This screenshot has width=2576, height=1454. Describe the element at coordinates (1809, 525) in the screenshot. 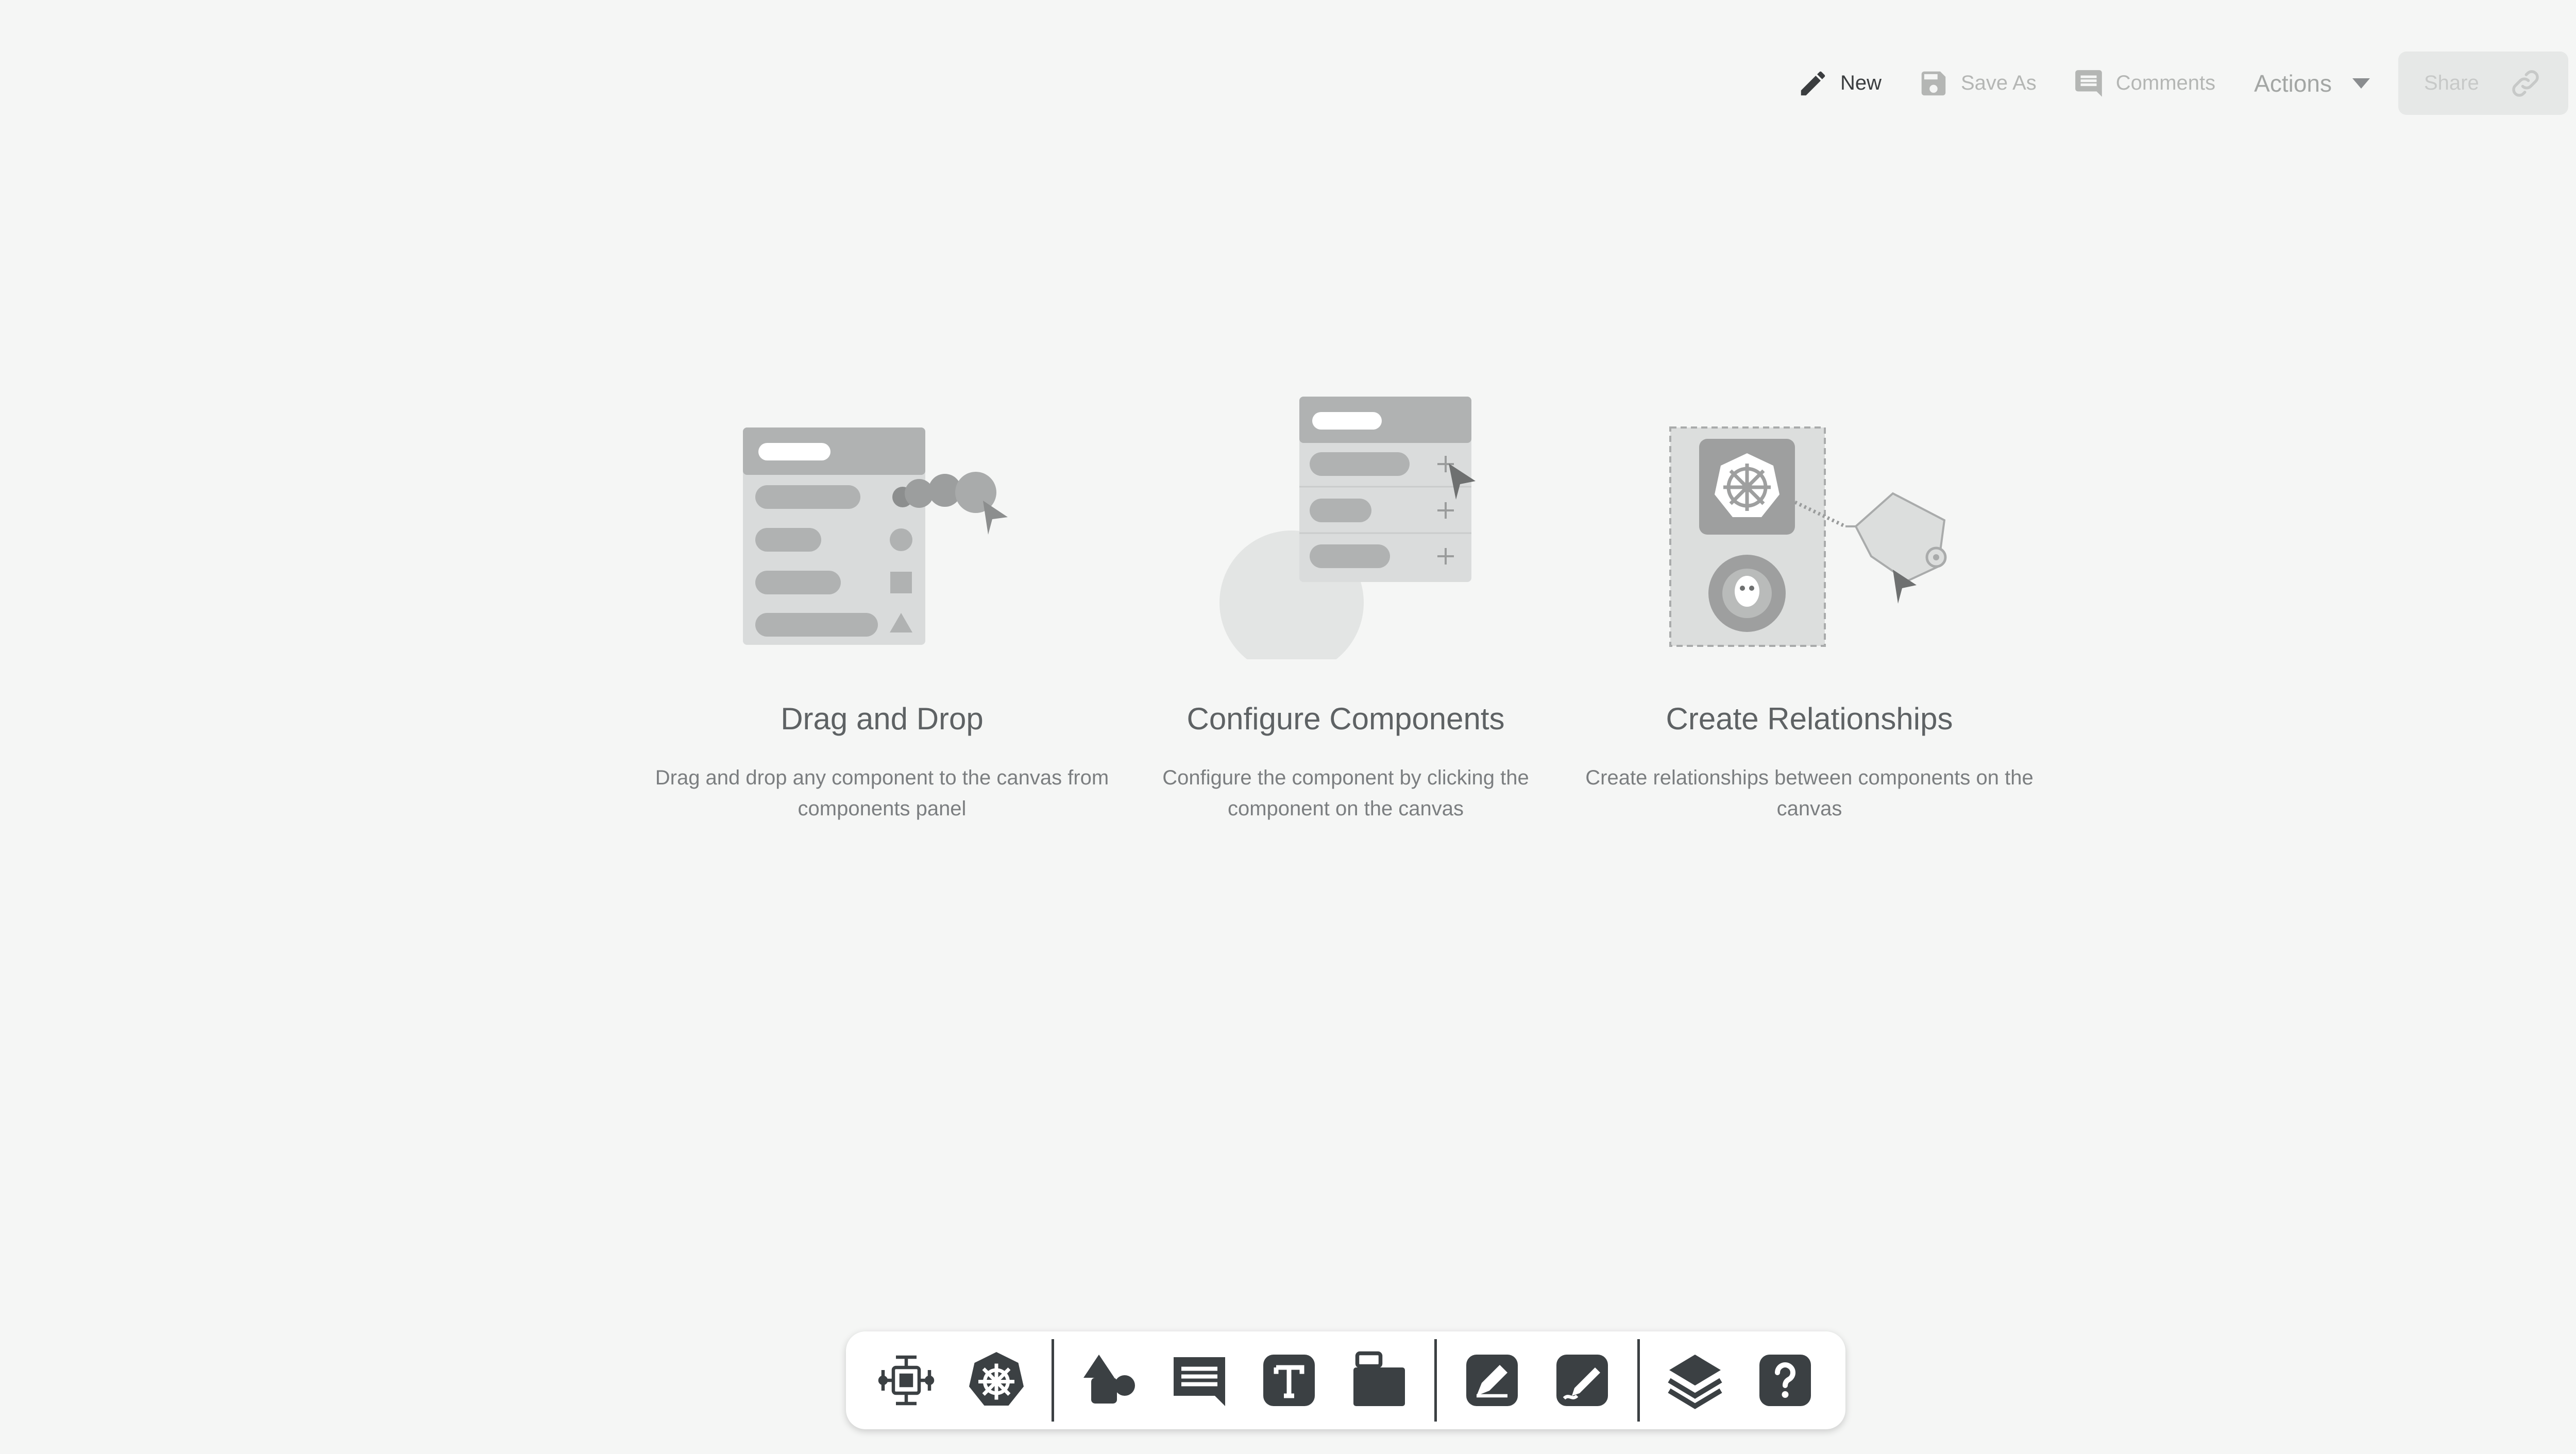

I see `create-relationships-illustration` at that location.